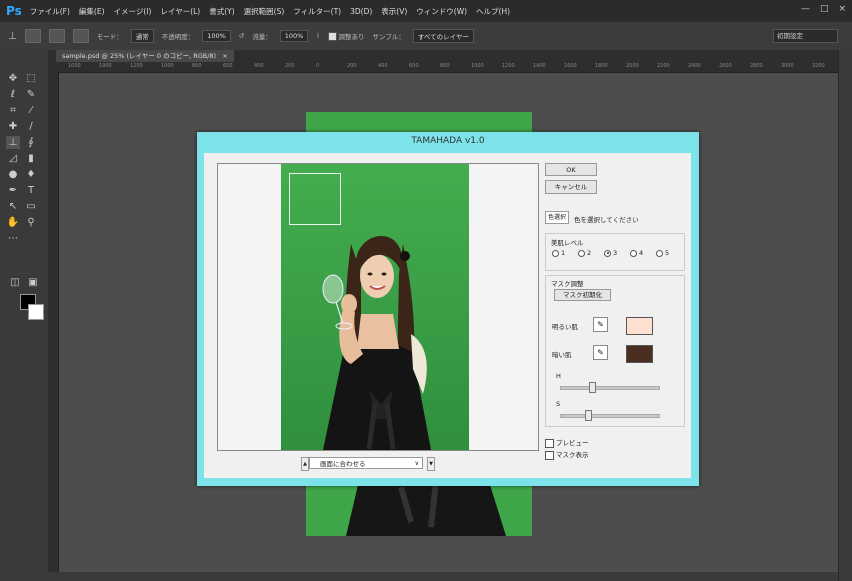  What do you see at coordinates (317, 36) in the screenshot?
I see `airbrush-icon: ⌇` at bounding box center [317, 36].